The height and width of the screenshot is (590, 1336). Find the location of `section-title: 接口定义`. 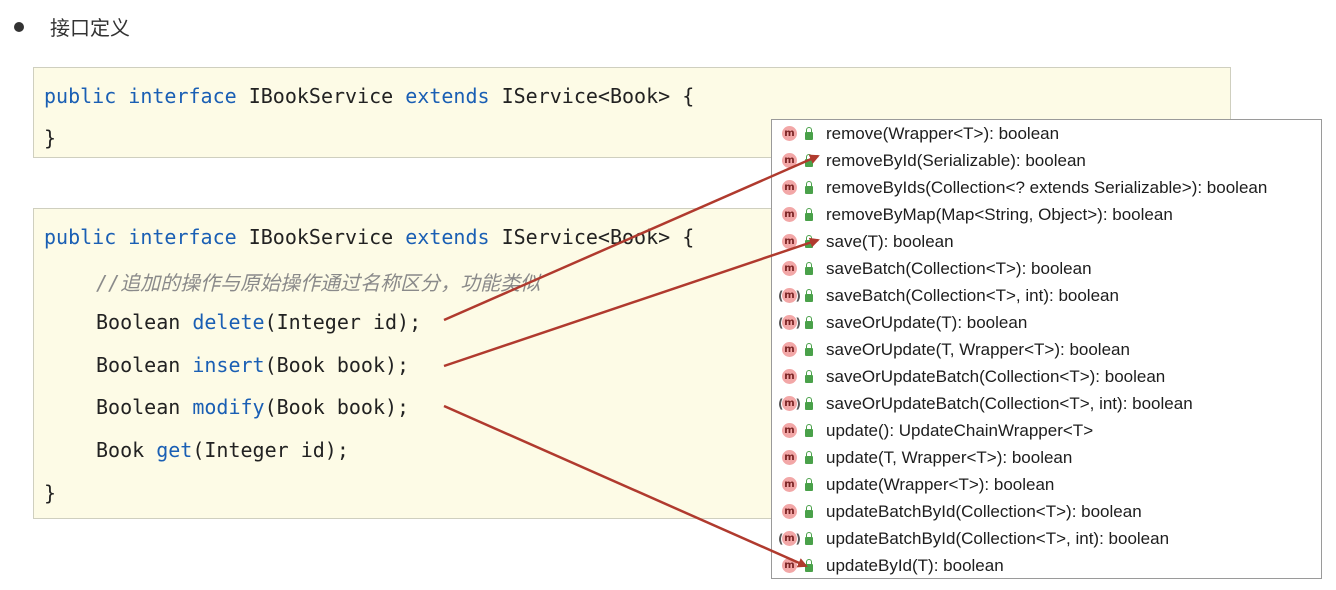

section-title: 接口定义 is located at coordinates (90, 28).